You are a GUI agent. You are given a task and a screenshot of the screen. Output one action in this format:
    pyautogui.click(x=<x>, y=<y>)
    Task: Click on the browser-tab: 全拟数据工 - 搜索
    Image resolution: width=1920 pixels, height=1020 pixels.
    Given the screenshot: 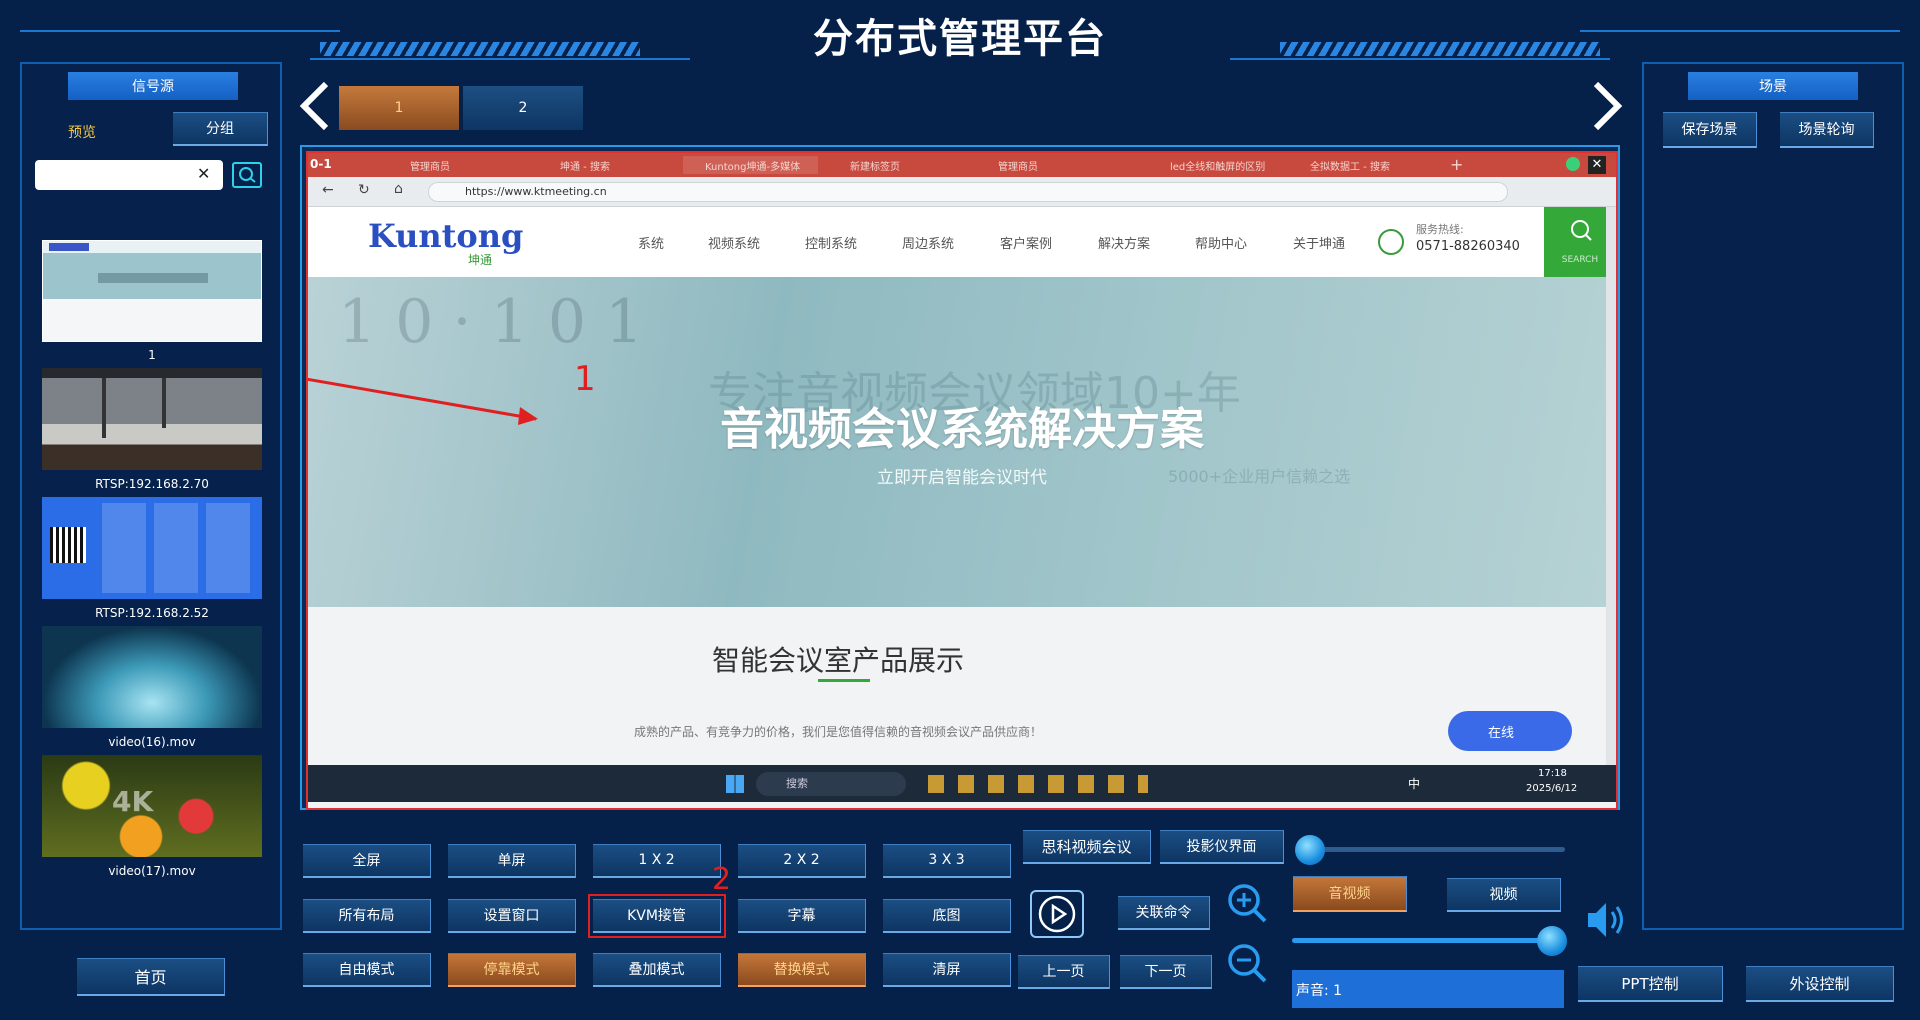 What is the action you would take?
    pyautogui.click(x=1353, y=165)
    